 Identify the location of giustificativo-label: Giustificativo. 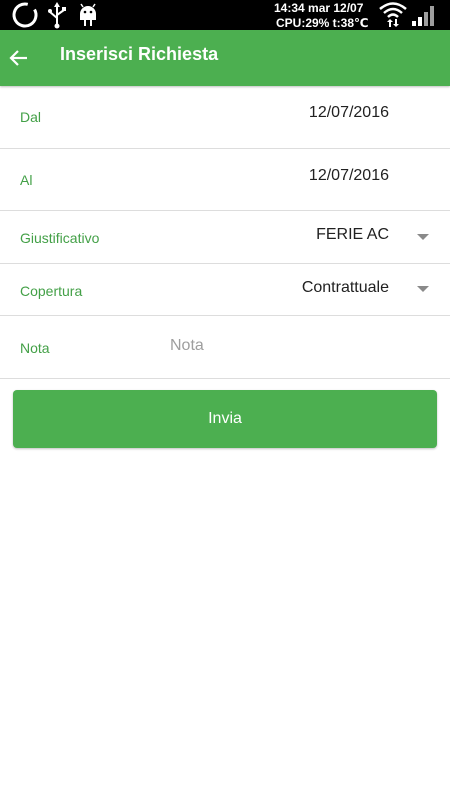
(60, 238).